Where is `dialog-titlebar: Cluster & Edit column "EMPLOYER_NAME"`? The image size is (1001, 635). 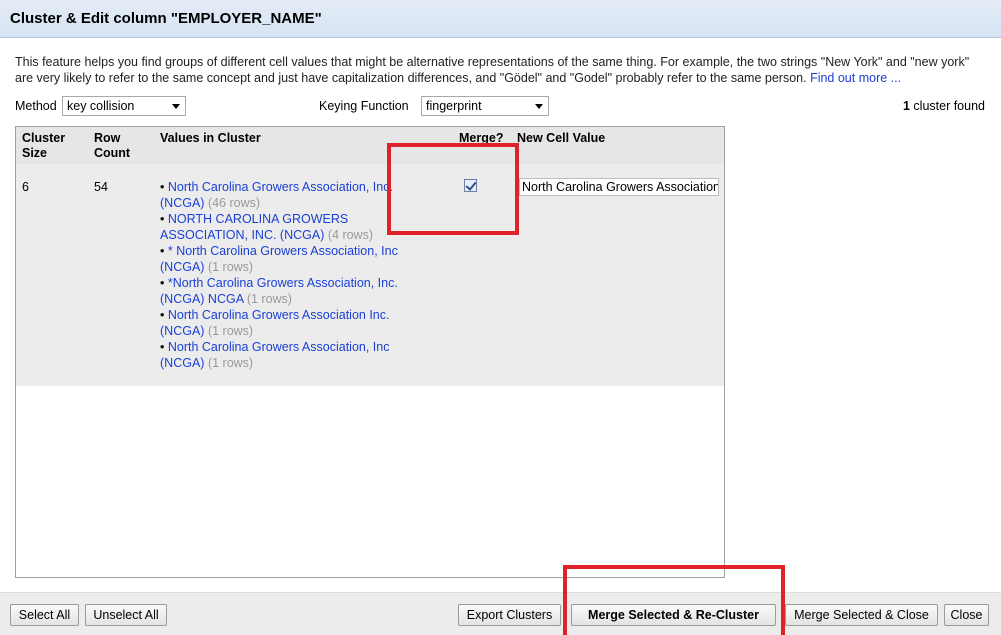 dialog-titlebar: Cluster & Edit column "EMPLOYER_NAME" is located at coordinates (500, 19).